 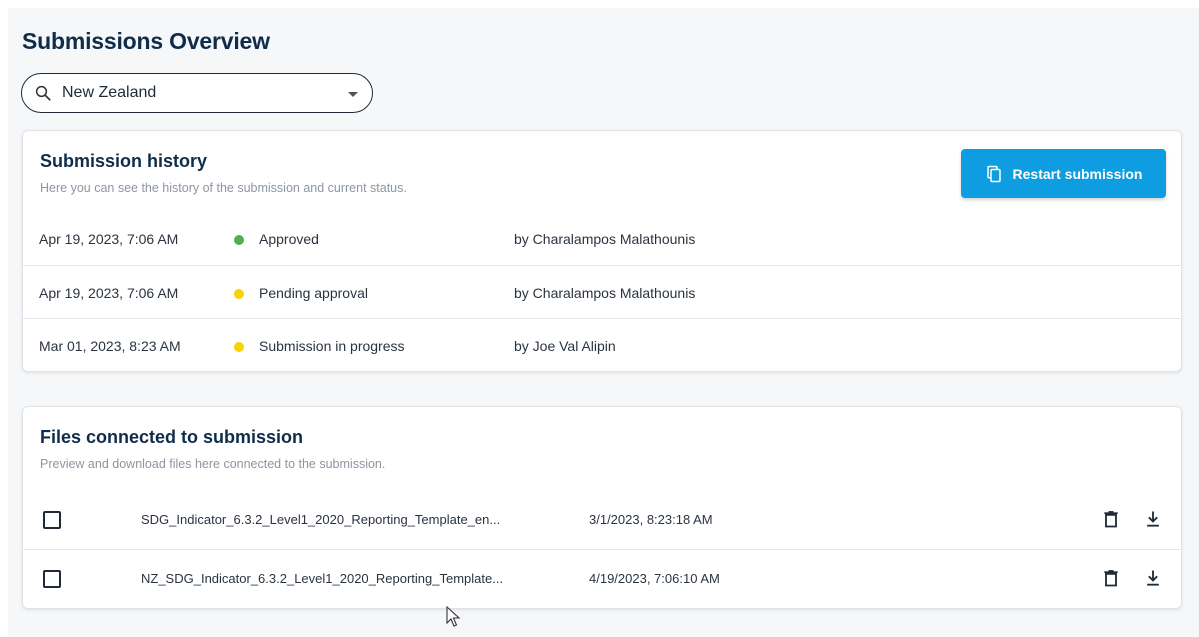 I want to click on restart-submission-label: Restart submission, so click(x=1077, y=173).